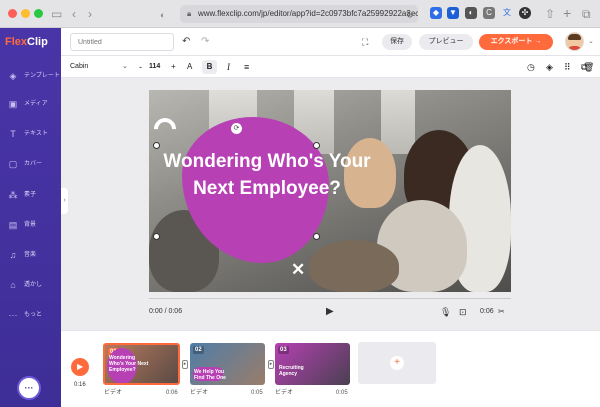 This screenshot has height=407, width=600. I want to click on lock-icon: 🔒︎, so click(189, 13).